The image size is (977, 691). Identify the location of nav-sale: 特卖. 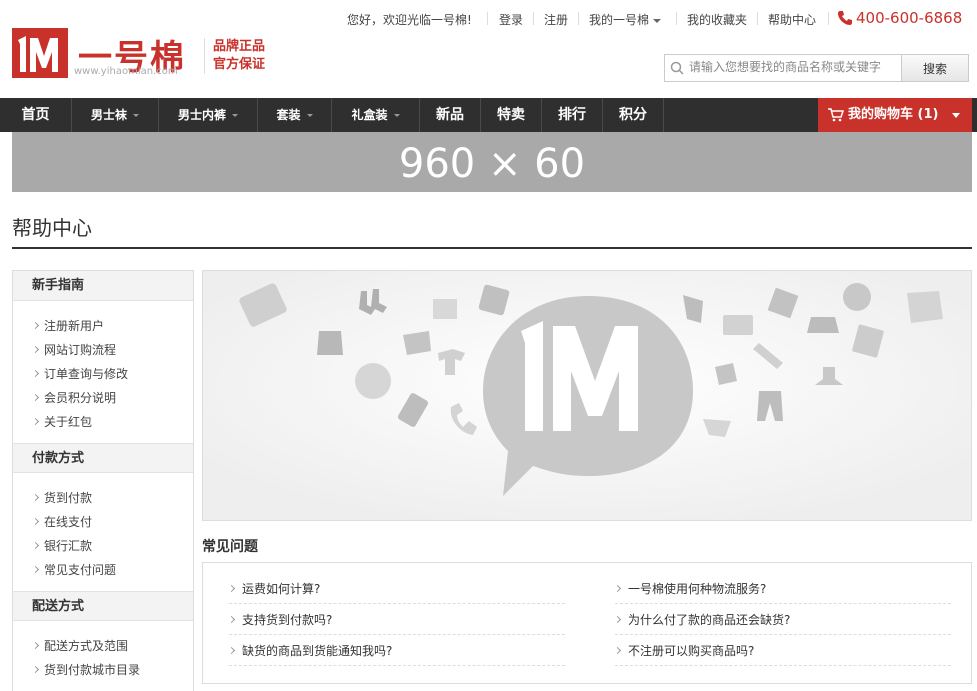
(511, 115).